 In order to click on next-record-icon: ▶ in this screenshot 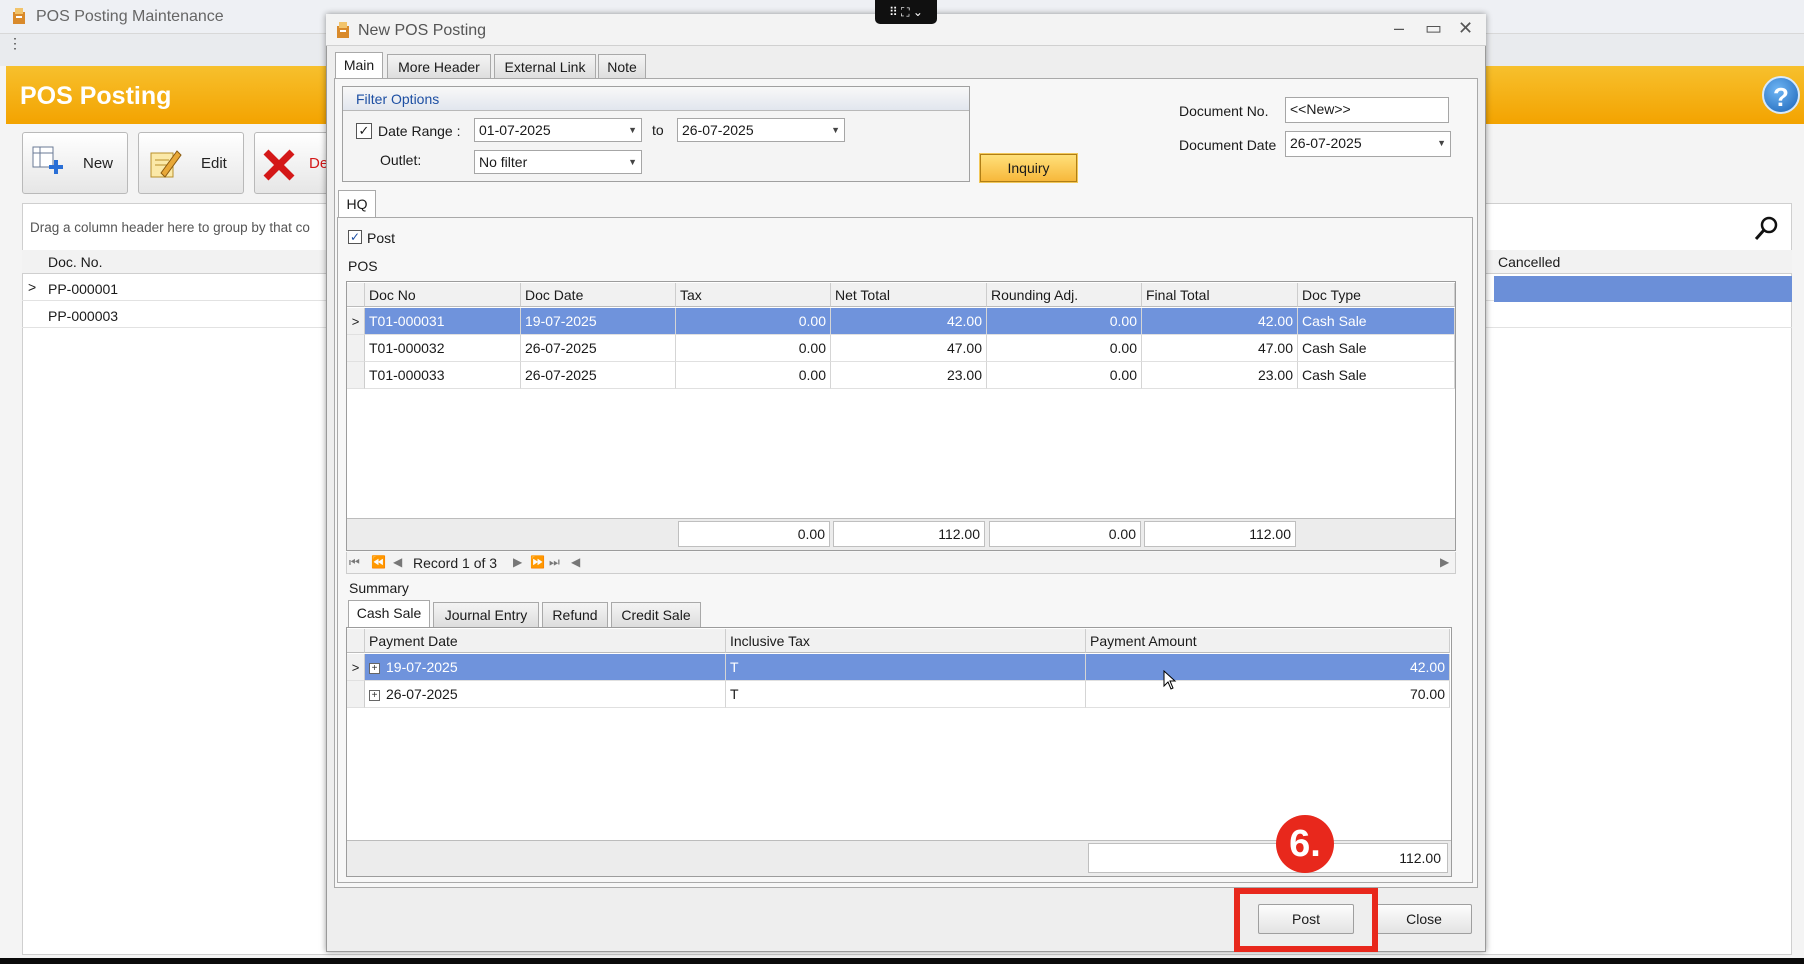, I will do `click(517, 562)`.